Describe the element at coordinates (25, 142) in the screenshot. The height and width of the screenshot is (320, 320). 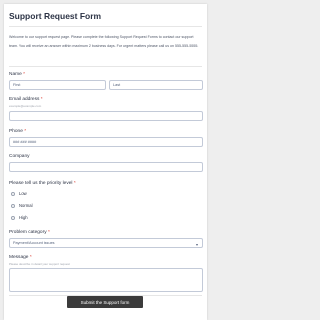
I see `phone-placeholder: ### ### ####` at that location.